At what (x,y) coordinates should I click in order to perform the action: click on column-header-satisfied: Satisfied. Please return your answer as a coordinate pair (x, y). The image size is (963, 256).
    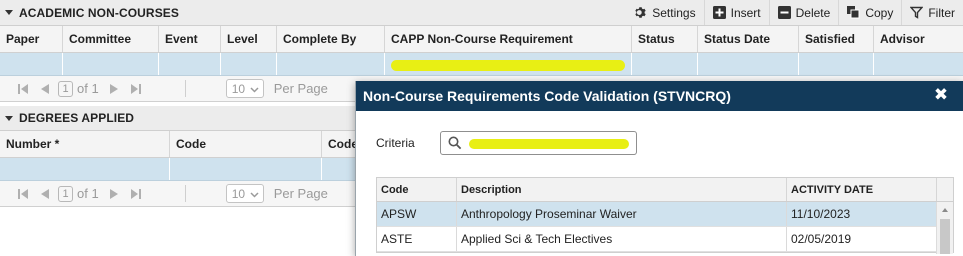
    Looking at the image, I should click on (836, 39).